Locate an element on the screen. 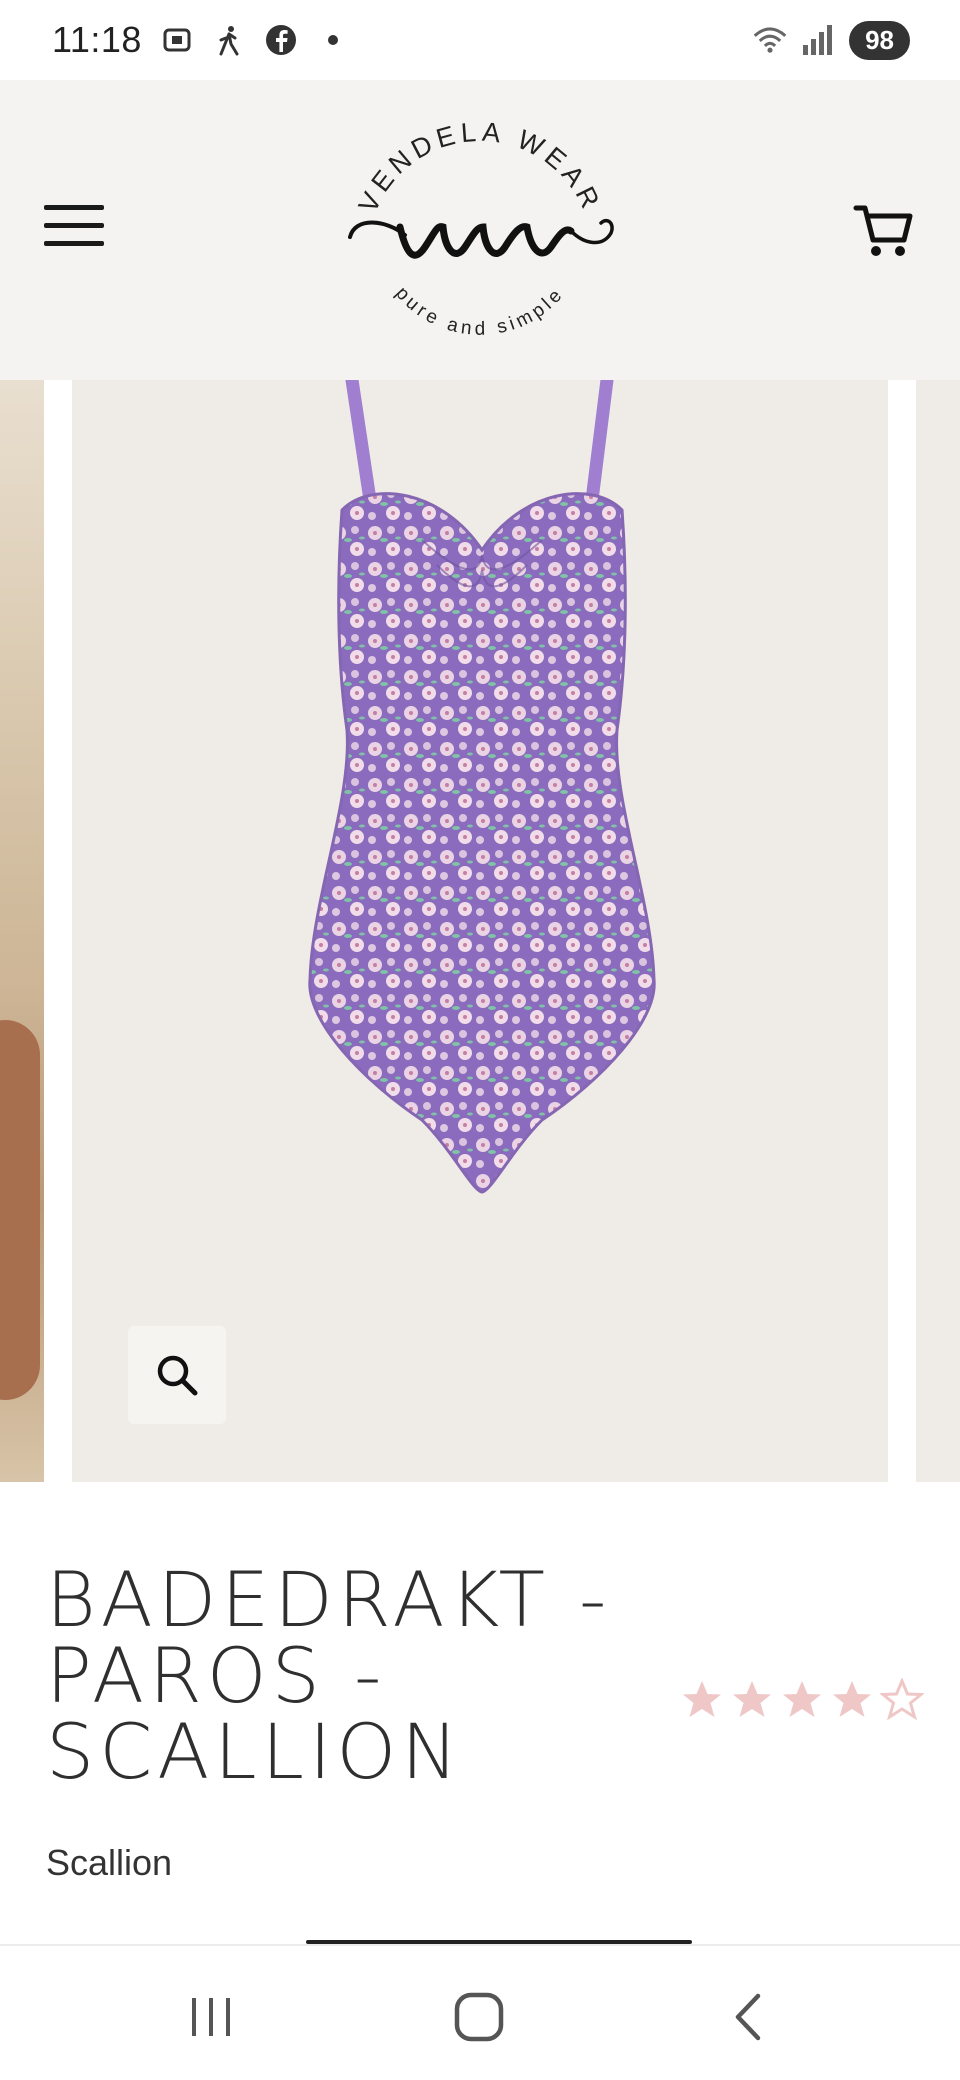  search-icon is located at coordinates (177, 1375).